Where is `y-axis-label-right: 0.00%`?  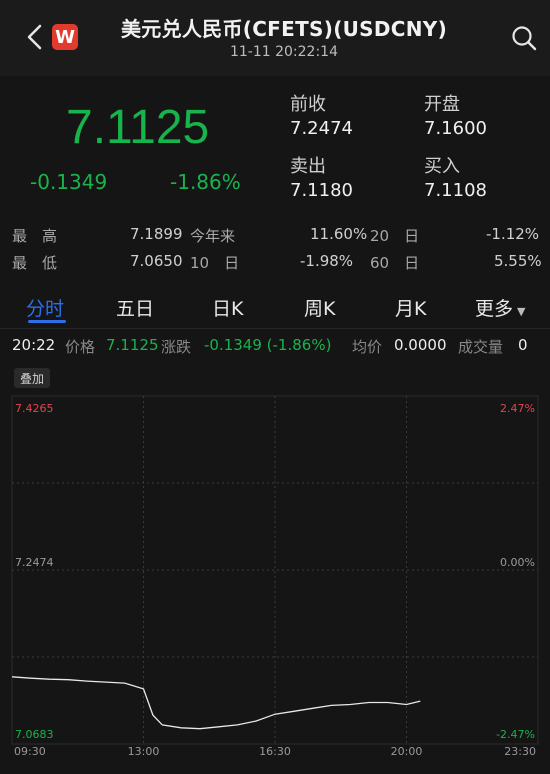 y-axis-label-right: 0.00% is located at coordinates (517, 562).